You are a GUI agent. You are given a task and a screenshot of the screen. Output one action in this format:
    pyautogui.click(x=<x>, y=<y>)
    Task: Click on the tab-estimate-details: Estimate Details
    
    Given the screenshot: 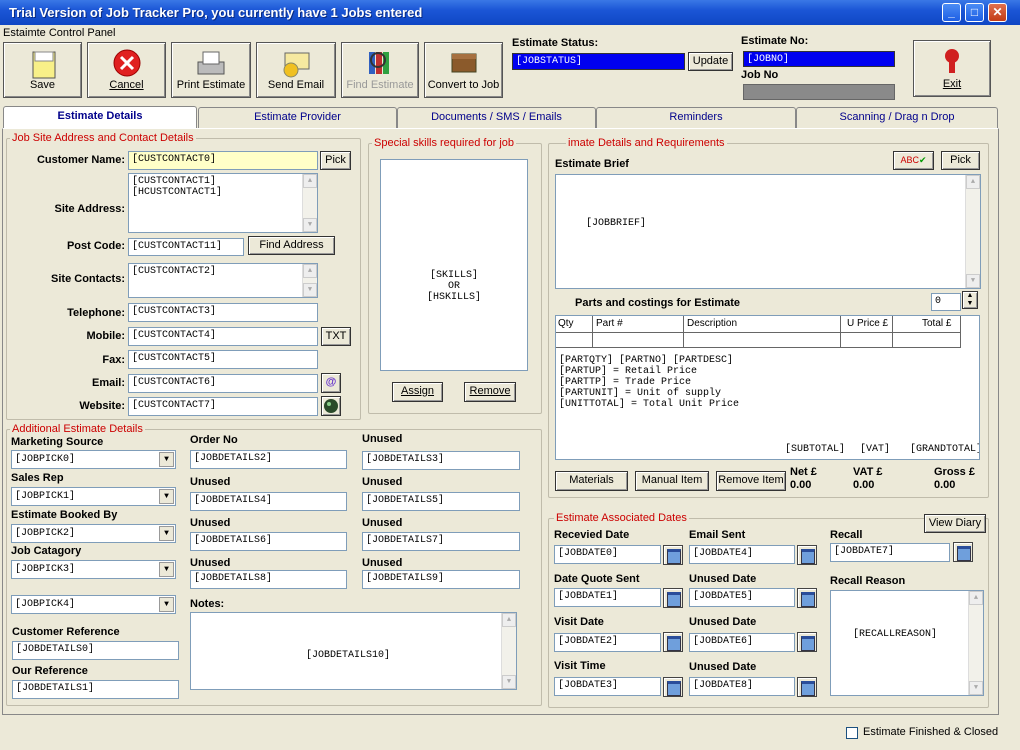 What is the action you would take?
    pyautogui.click(x=100, y=117)
    